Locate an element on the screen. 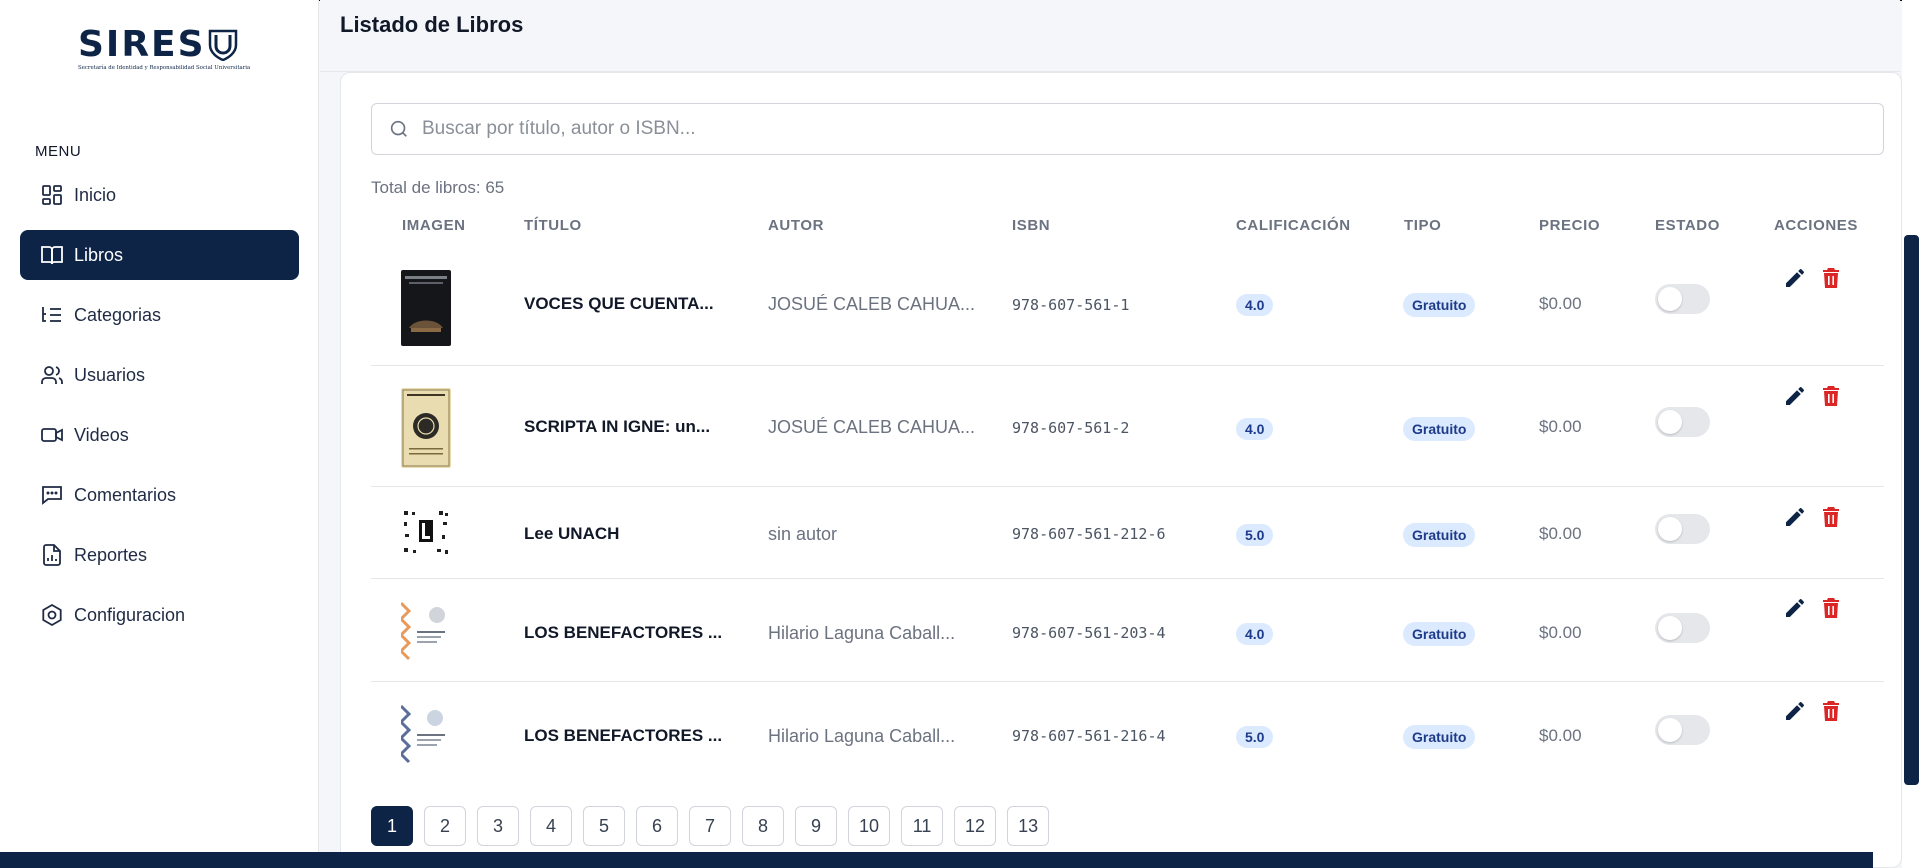  book-title: Lee UNACH is located at coordinates (572, 533).